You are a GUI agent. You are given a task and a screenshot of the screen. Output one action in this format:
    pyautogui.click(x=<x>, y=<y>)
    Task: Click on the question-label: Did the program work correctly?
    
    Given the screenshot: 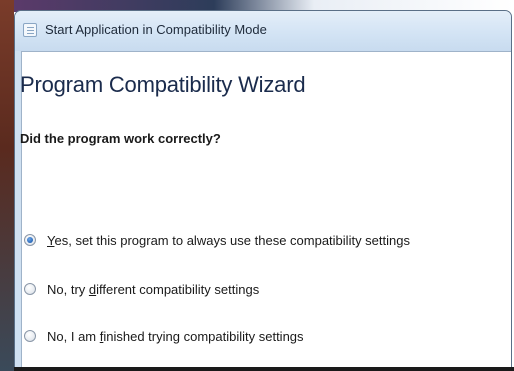 What is the action you would take?
    pyautogui.click(x=120, y=138)
    